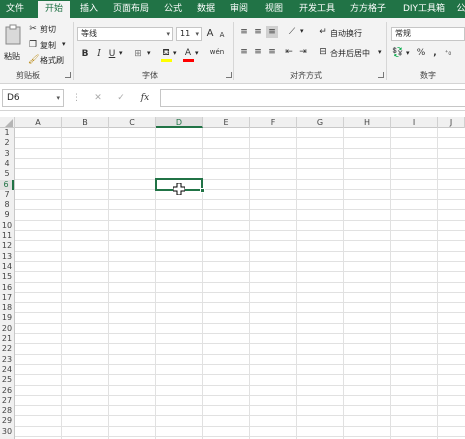 Image resolution: width=465 pixels, height=439 pixels. Describe the element at coordinates (7, 339) in the screenshot. I see `row-header: 21` at that location.